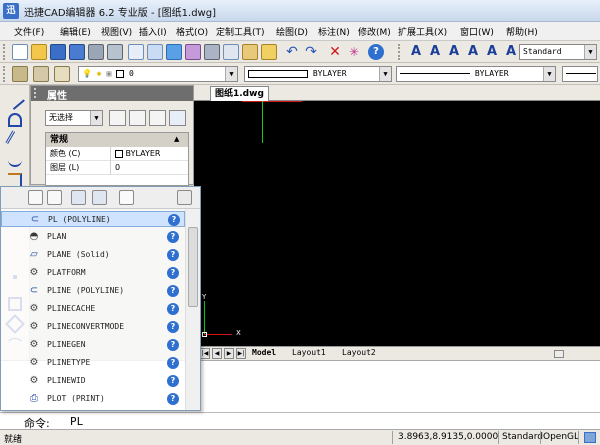 The width and height of the screenshot is (600, 445). What do you see at coordinates (511, 52) in the screenshot?
I see `justify-text-icon: A` at bounding box center [511, 52].